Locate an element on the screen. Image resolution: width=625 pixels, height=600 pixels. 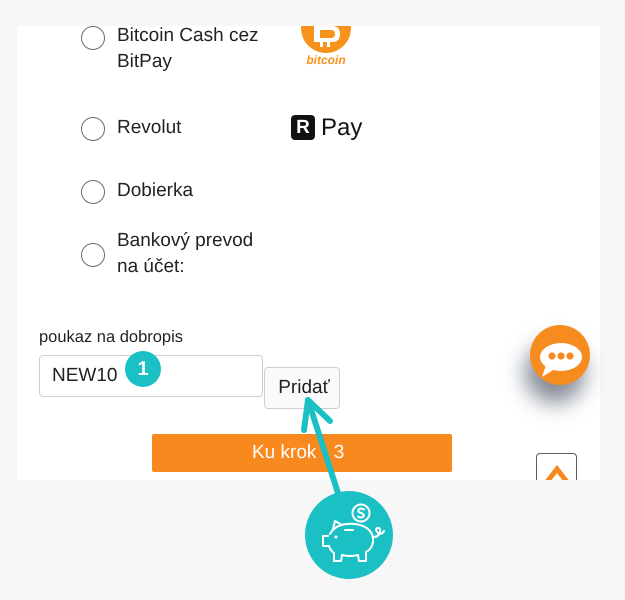
piggy-bank-icon is located at coordinates (349, 535).